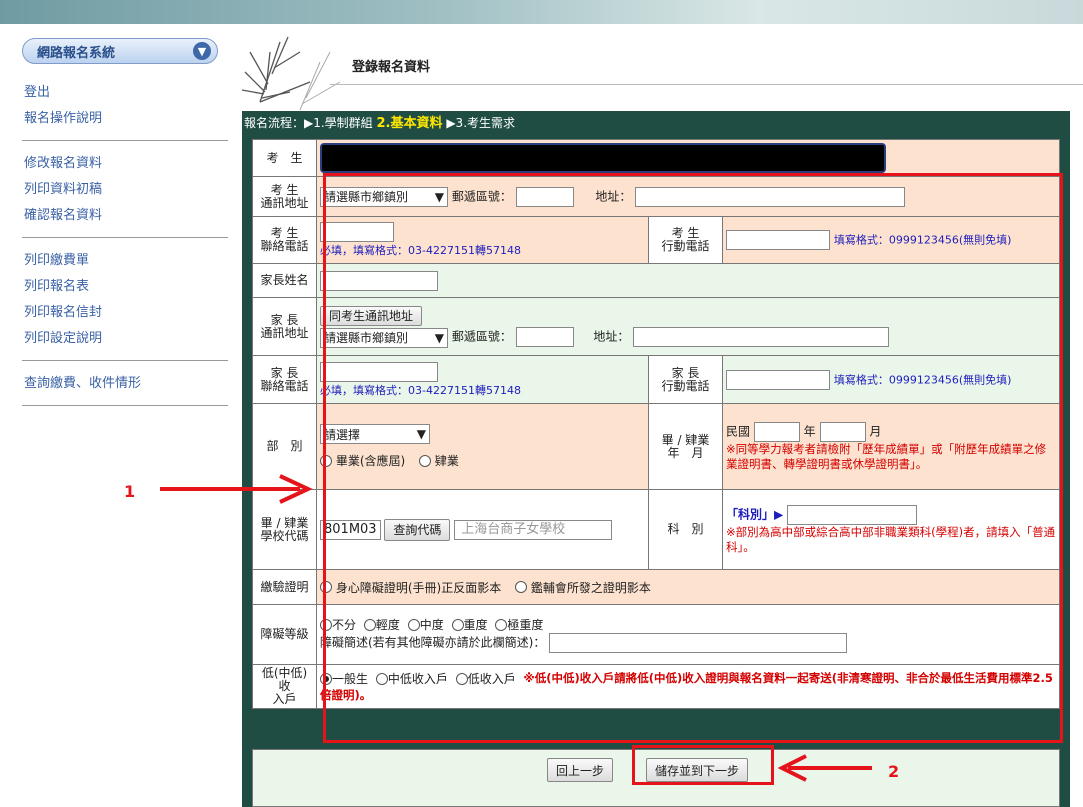 The height and width of the screenshot is (807, 1083). What do you see at coordinates (126, 190) in the screenshot?
I see `sidebar-item-print-draft: 列印資料初稿` at bounding box center [126, 190].